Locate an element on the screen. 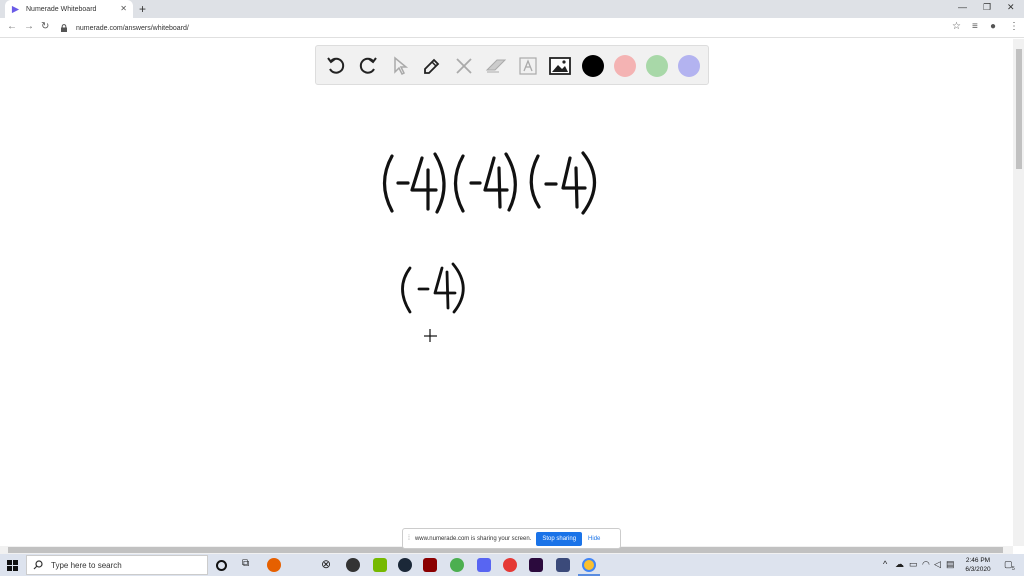 This screenshot has width=1024, height=576. task-view-icon: ⧉ is located at coordinates (245, 563).